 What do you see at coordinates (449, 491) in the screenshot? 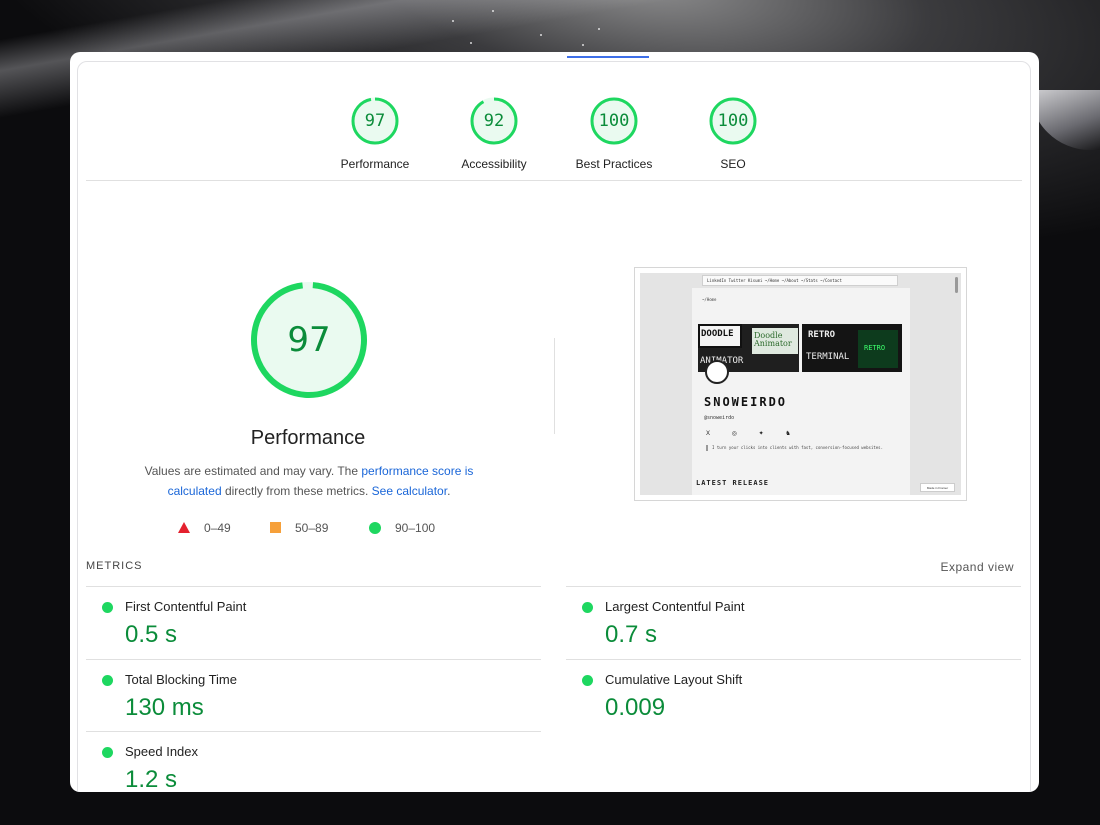
I see `desc-text: .` at bounding box center [449, 491].